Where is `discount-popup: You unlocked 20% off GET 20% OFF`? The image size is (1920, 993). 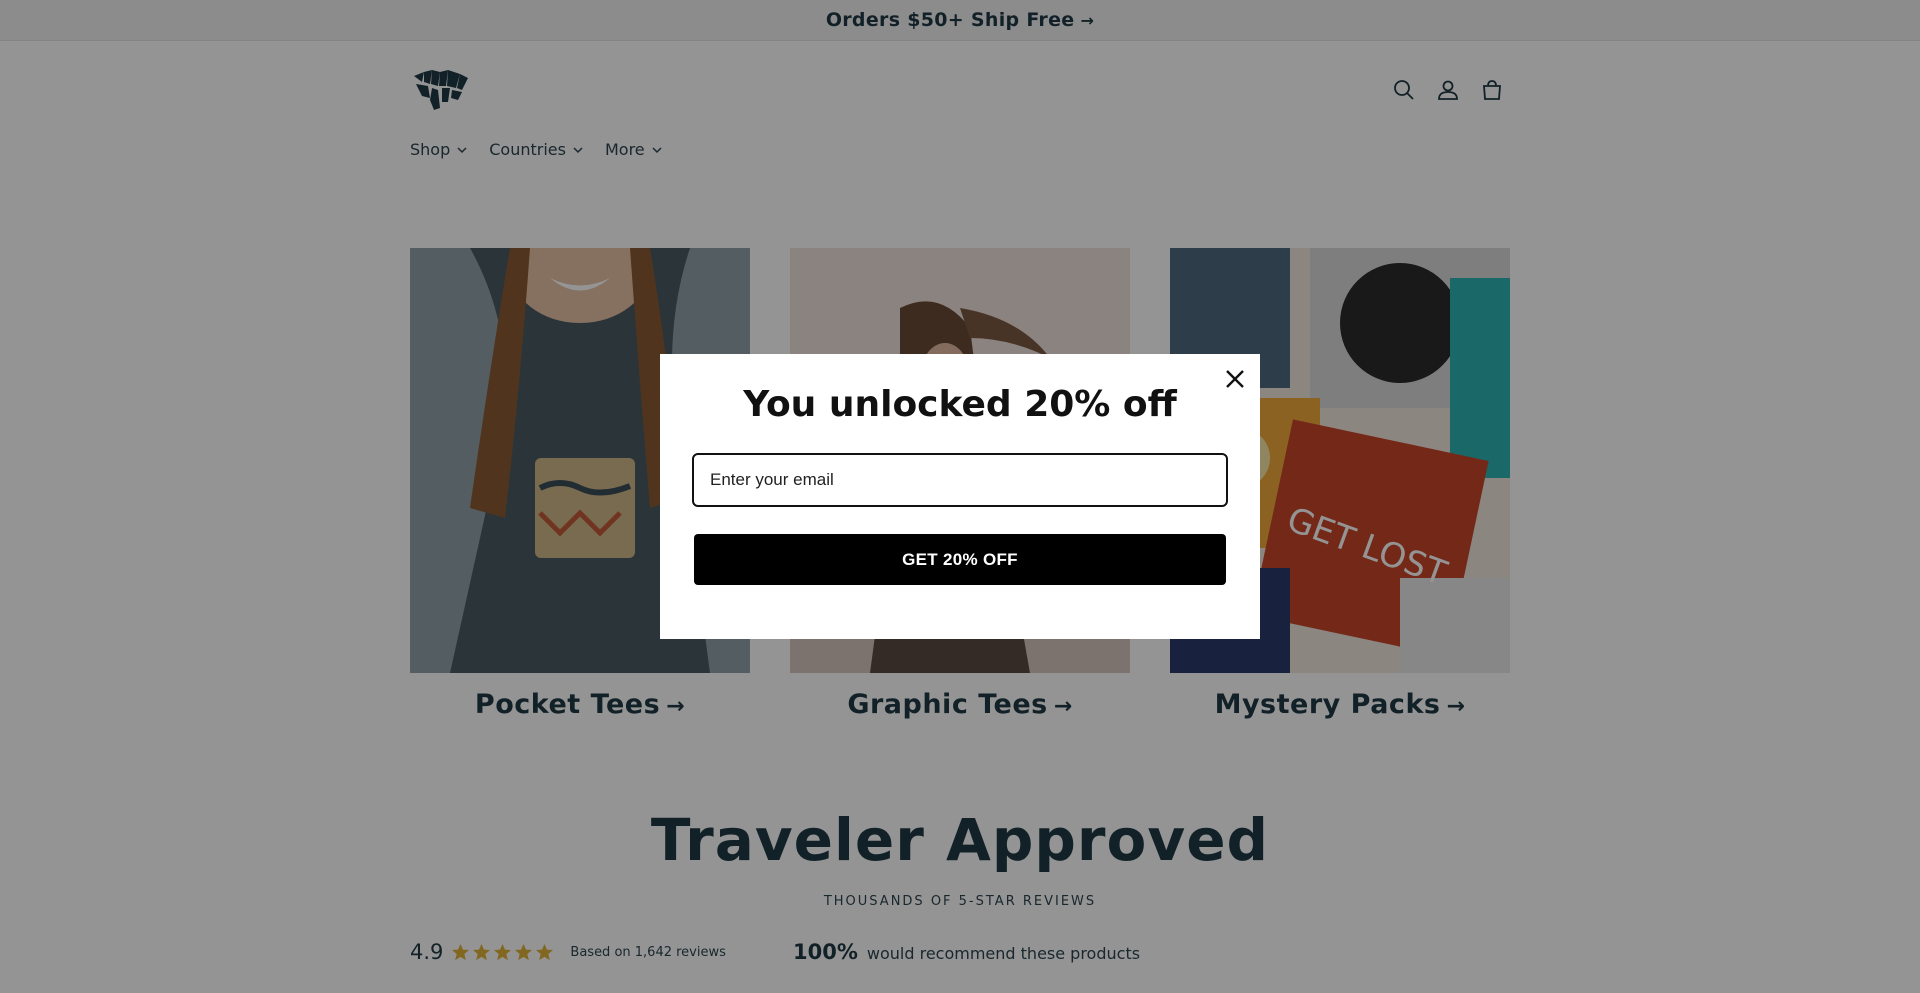 discount-popup: You unlocked 20% off GET 20% OFF is located at coordinates (960, 496).